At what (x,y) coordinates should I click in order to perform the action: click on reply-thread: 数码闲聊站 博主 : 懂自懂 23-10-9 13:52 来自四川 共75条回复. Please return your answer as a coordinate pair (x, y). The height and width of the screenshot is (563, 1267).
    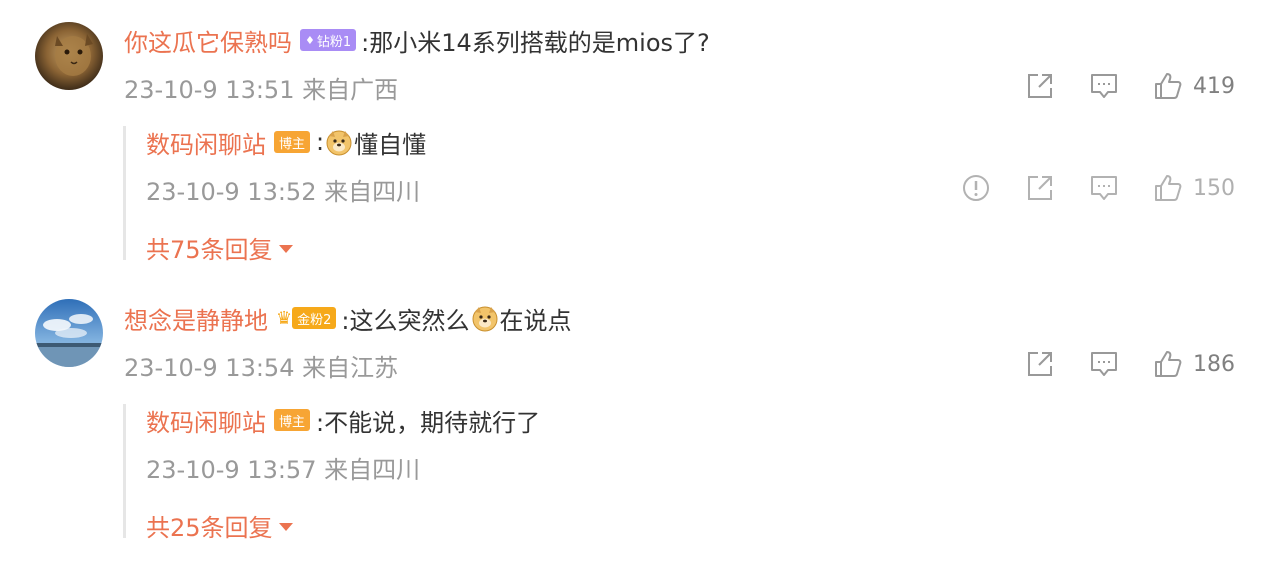
    Looking at the image, I should click on (274, 195).